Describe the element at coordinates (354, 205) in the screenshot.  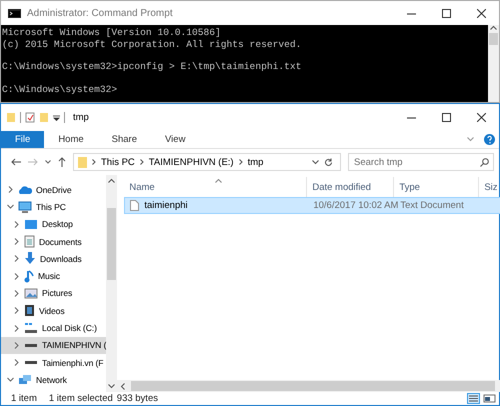
I see `date-cell-text: 10/6/2017 10:02 AM` at that location.